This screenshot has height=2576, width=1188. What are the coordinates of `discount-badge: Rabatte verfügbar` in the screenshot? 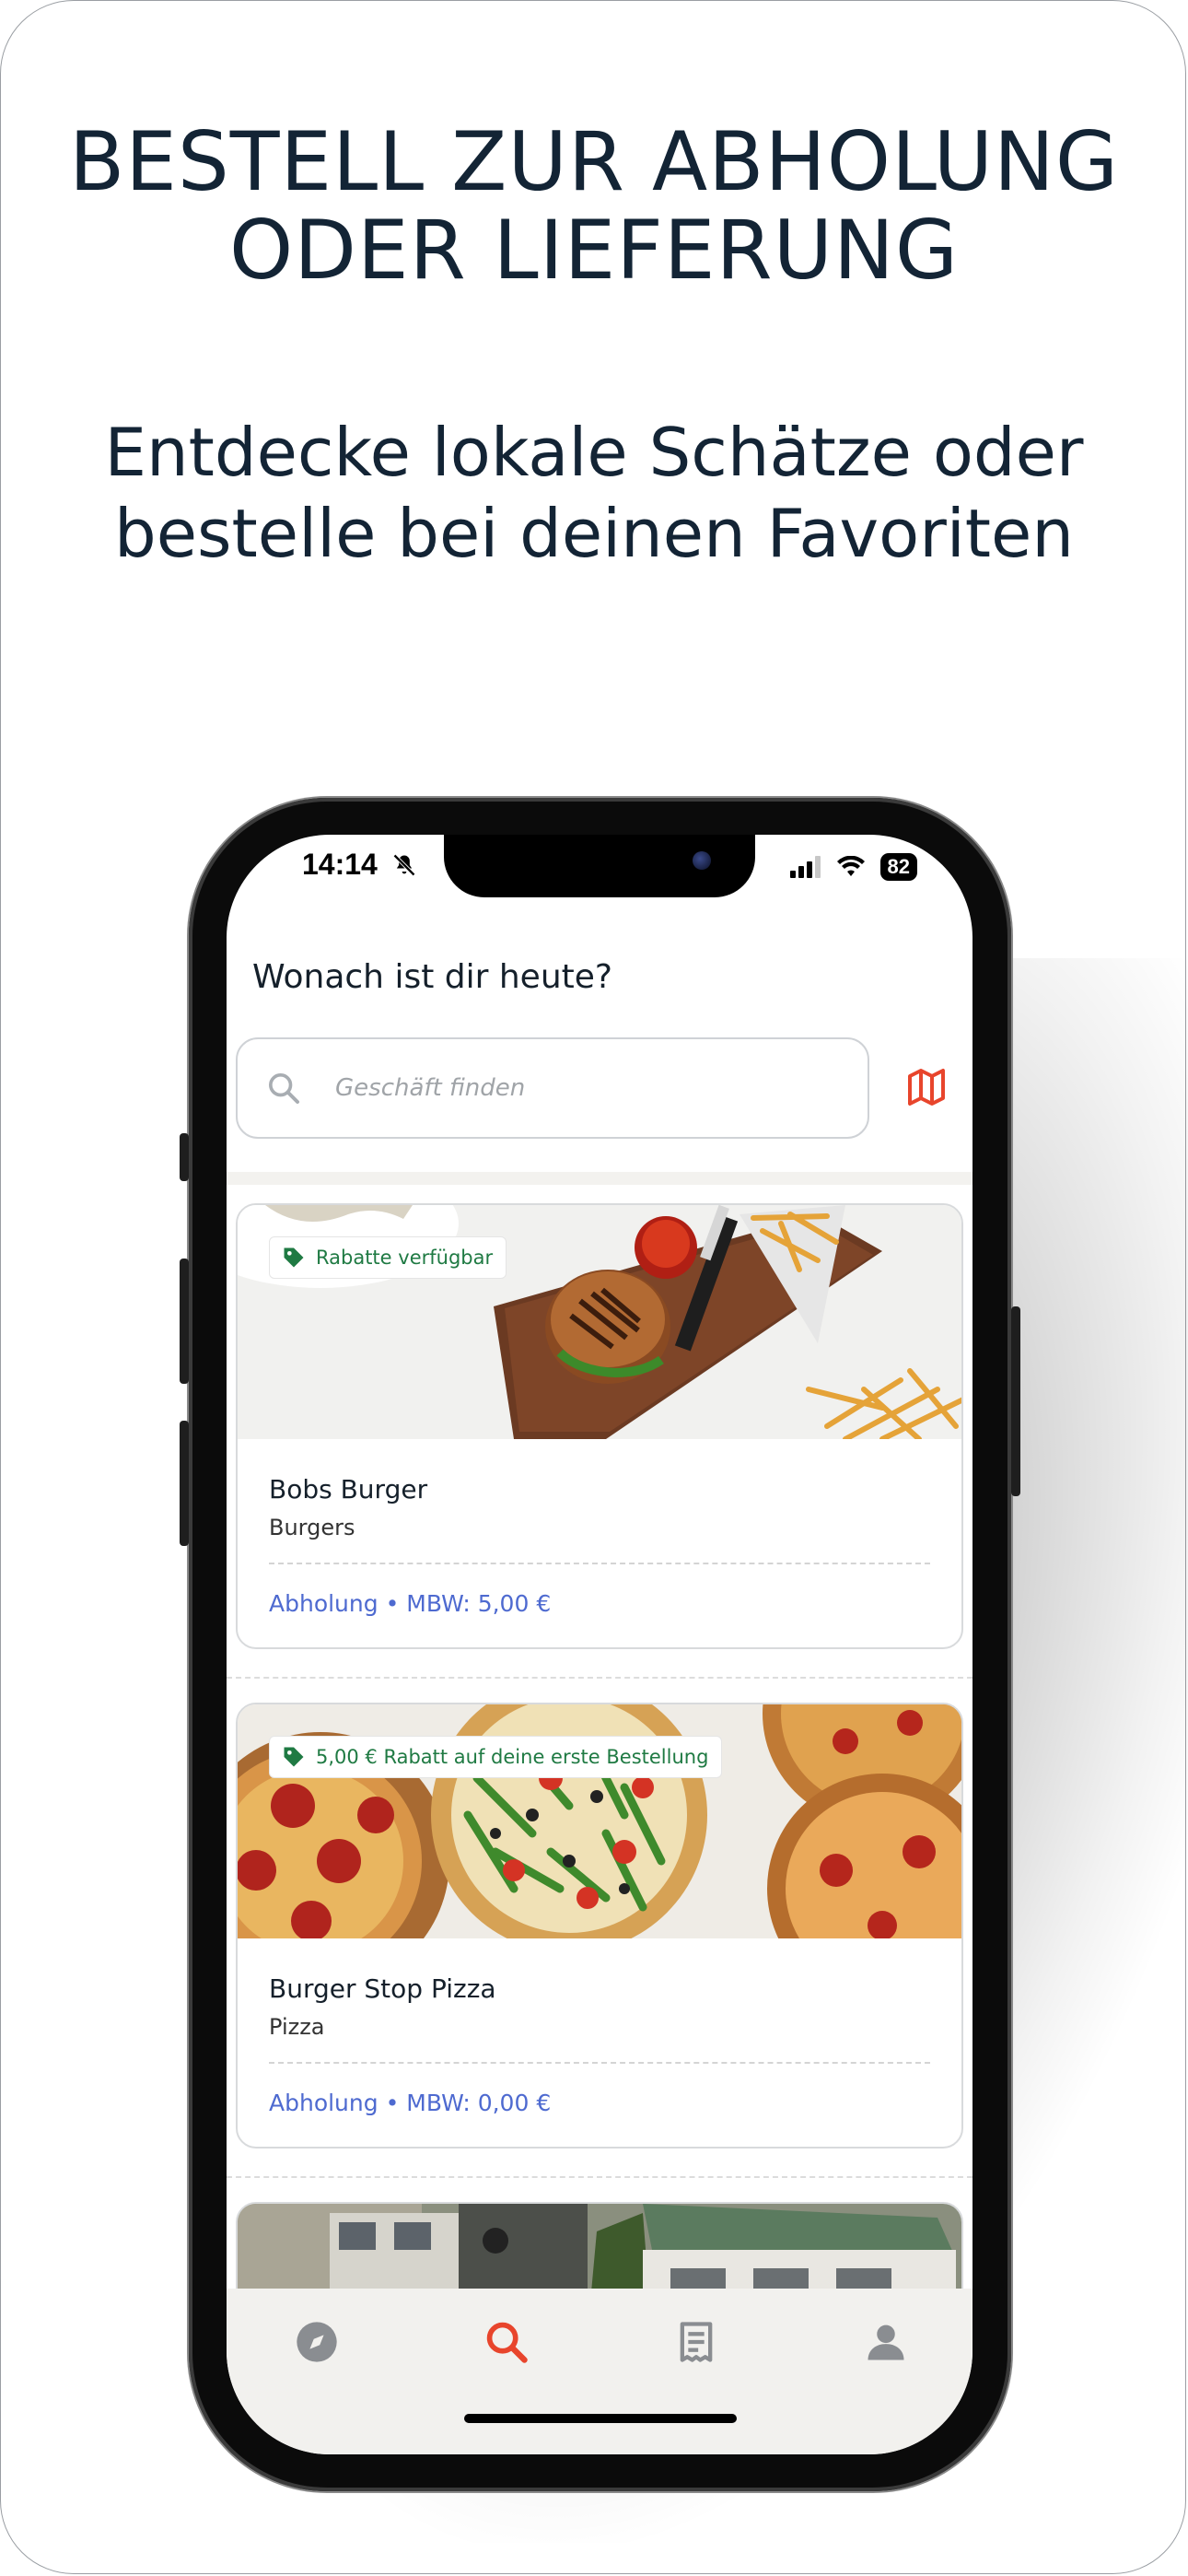 It's located at (388, 1257).